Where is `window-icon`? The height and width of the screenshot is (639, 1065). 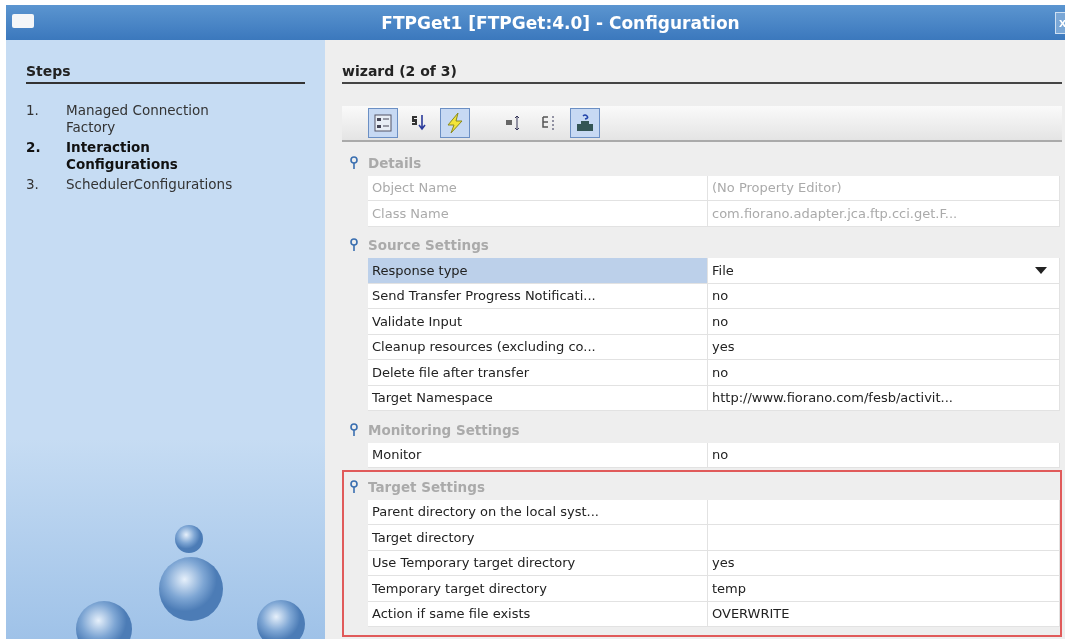 window-icon is located at coordinates (23, 21).